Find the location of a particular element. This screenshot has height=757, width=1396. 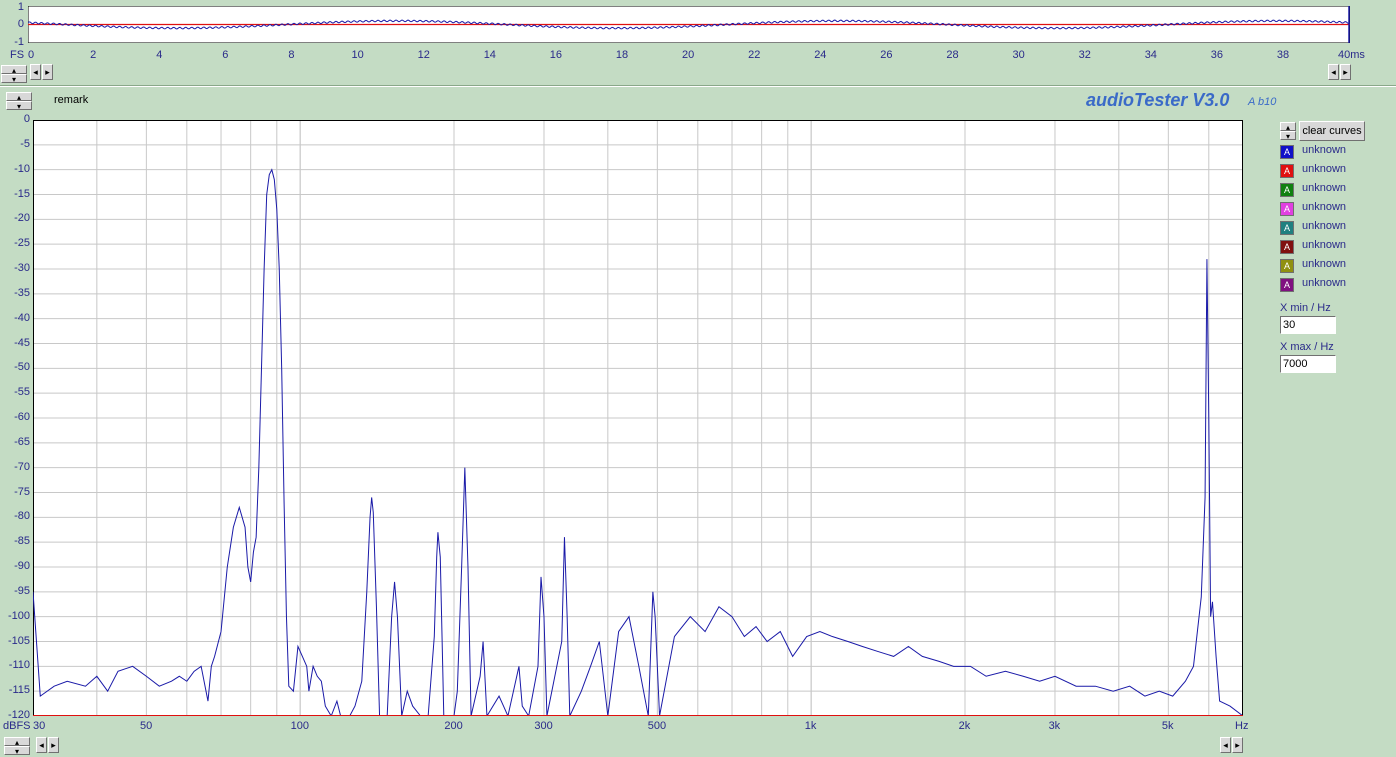

scope-ylabel-top: 1 is located at coordinates (20, 7).